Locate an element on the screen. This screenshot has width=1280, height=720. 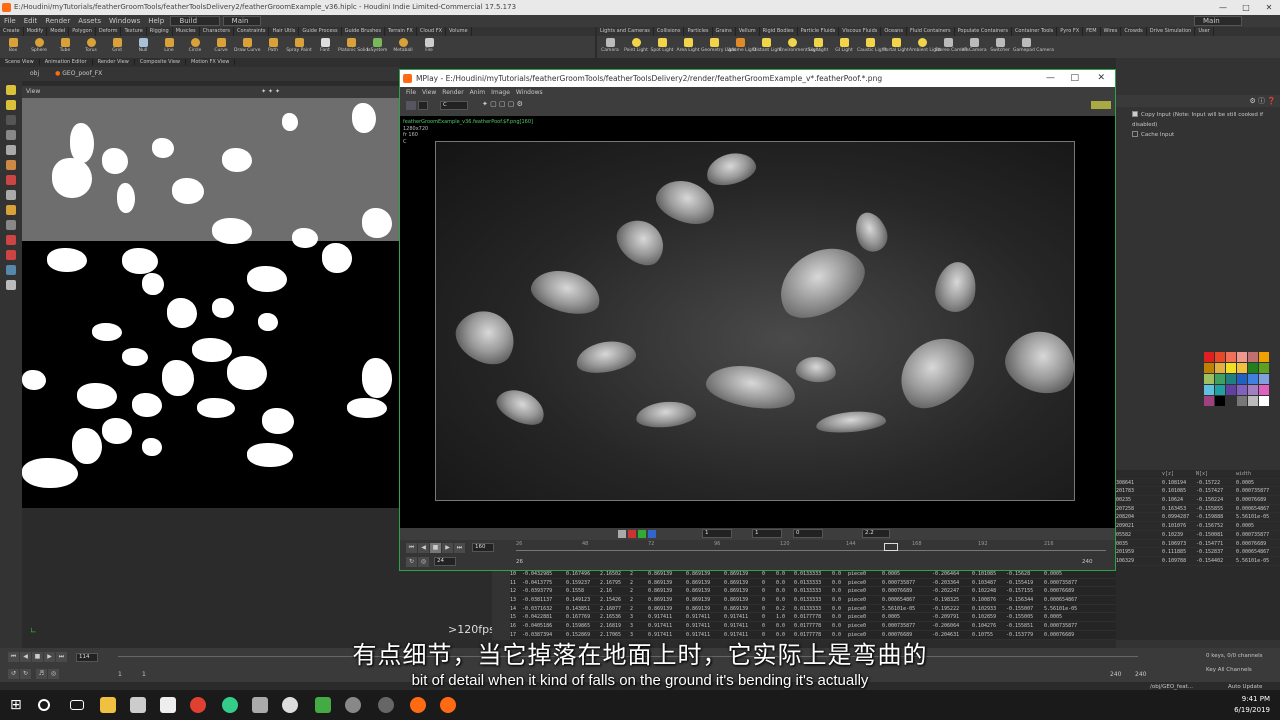
table-row: 208204 0.0994287 -0.159888 5.56101e-05 is located at coordinates (1198, 518).